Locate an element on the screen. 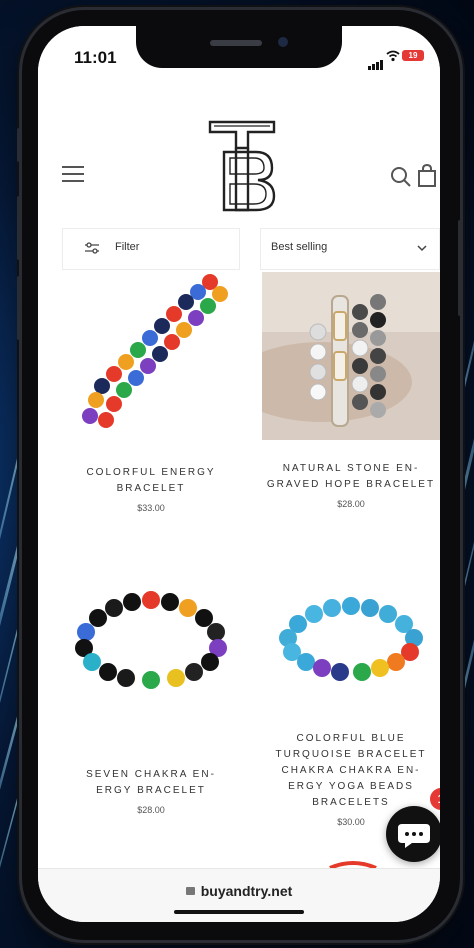 This screenshot has height=948, width=474. product-name: COLORFUL ENERGY BRACELET is located at coordinates (151, 481).